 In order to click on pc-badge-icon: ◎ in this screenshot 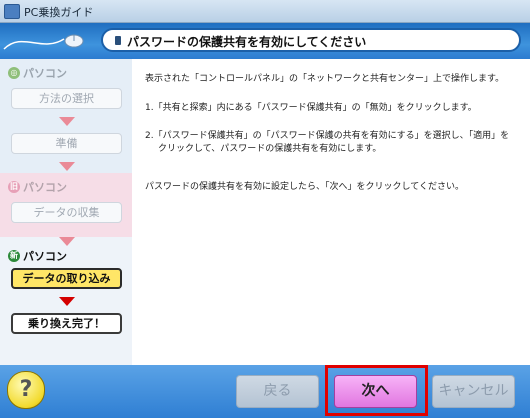, I will do `click(14, 73)`.